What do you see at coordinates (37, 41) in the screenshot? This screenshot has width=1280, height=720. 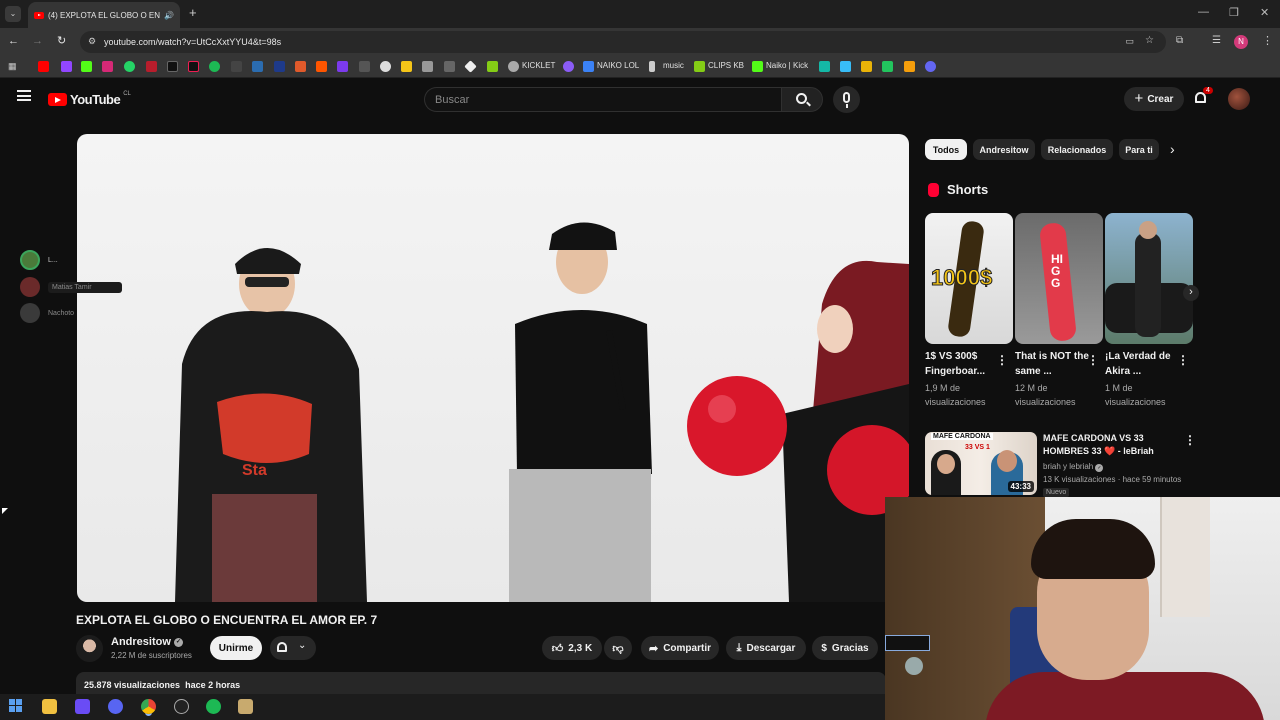 I see `forward-icon: →` at bounding box center [37, 41].